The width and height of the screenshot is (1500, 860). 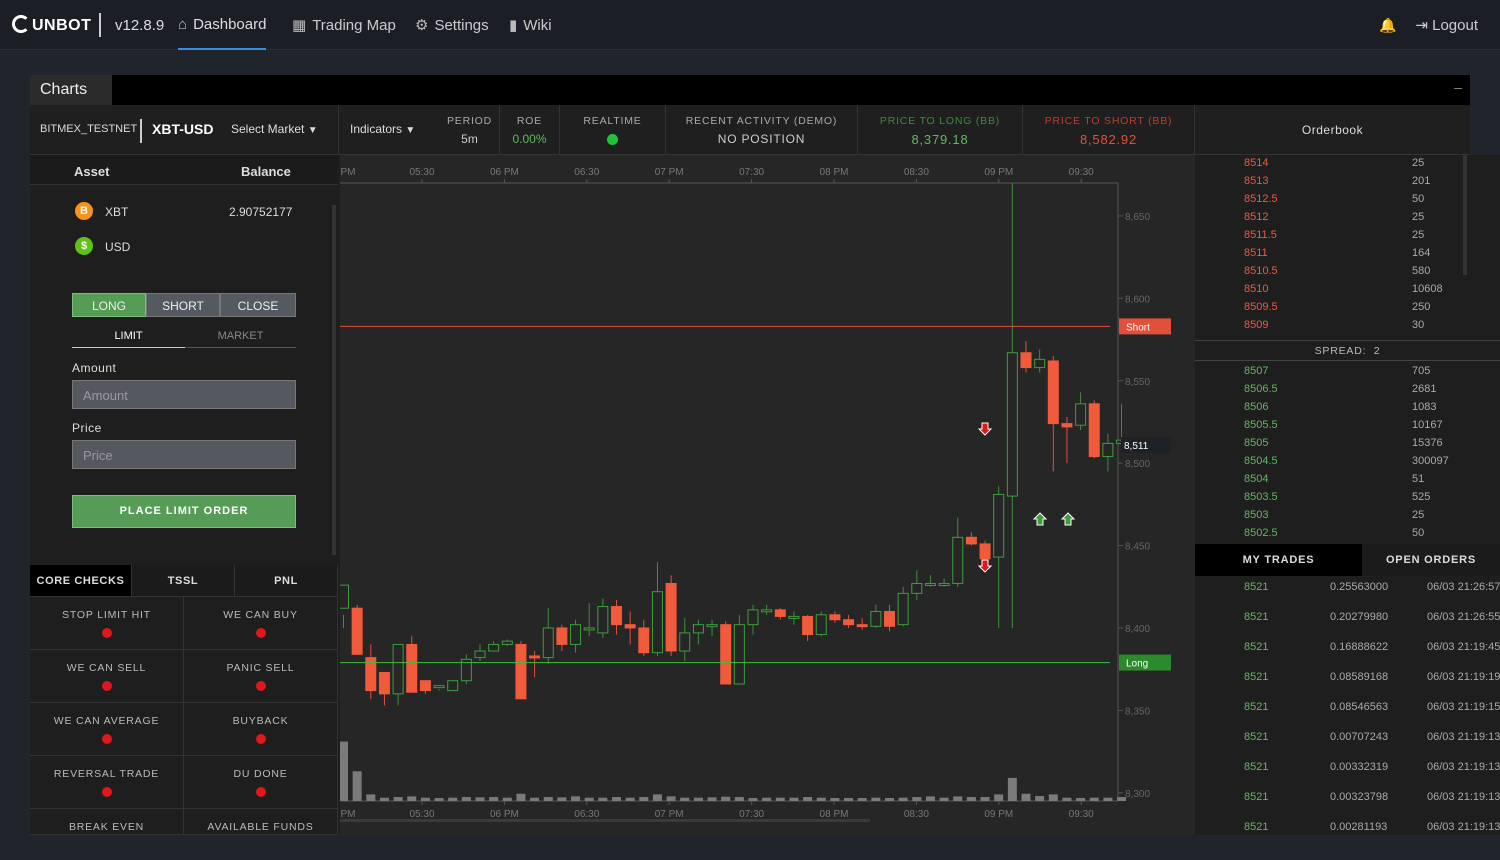 What do you see at coordinates (1335, 202) in the screenshot?
I see `ask-row: 8512.5 50` at bounding box center [1335, 202].